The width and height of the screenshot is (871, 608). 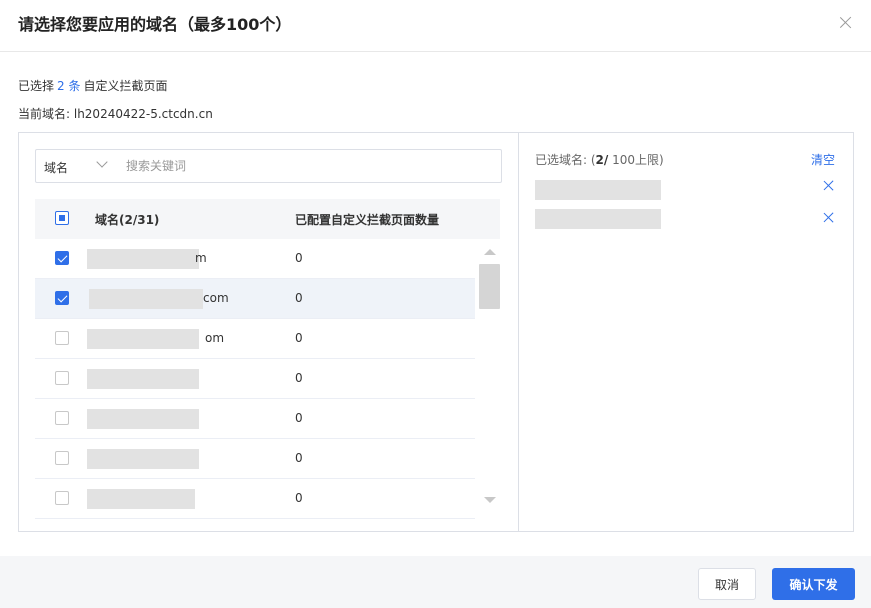 What do you see at coordinates (62, 218) in the screenshot?
I see `select-all-checkbox` at bounding box center [62, 218].